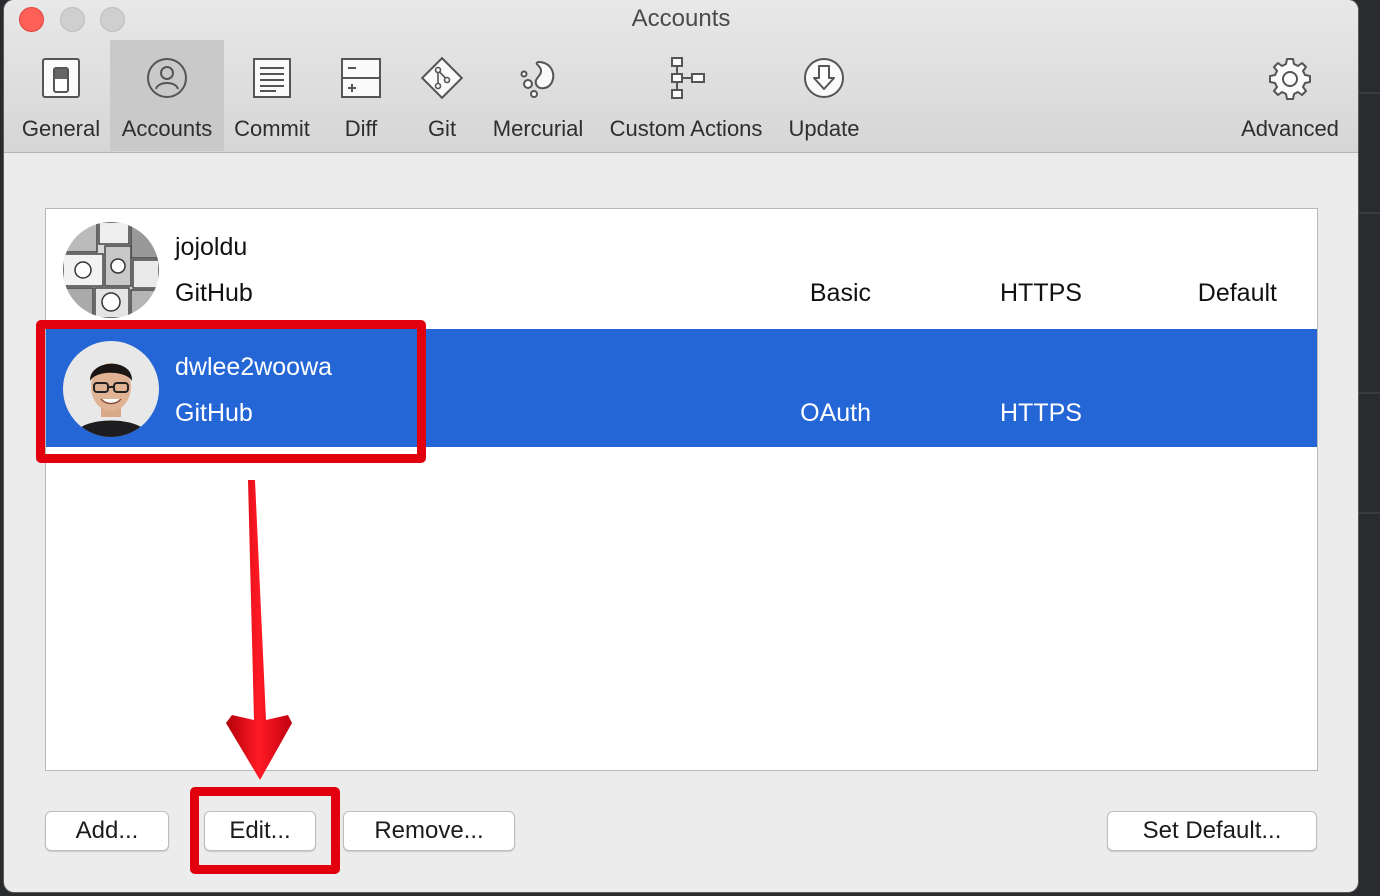 The height and width of the screenshot is (896, 1380). I want to click on account-name: jojoldu, so click(211, 247).